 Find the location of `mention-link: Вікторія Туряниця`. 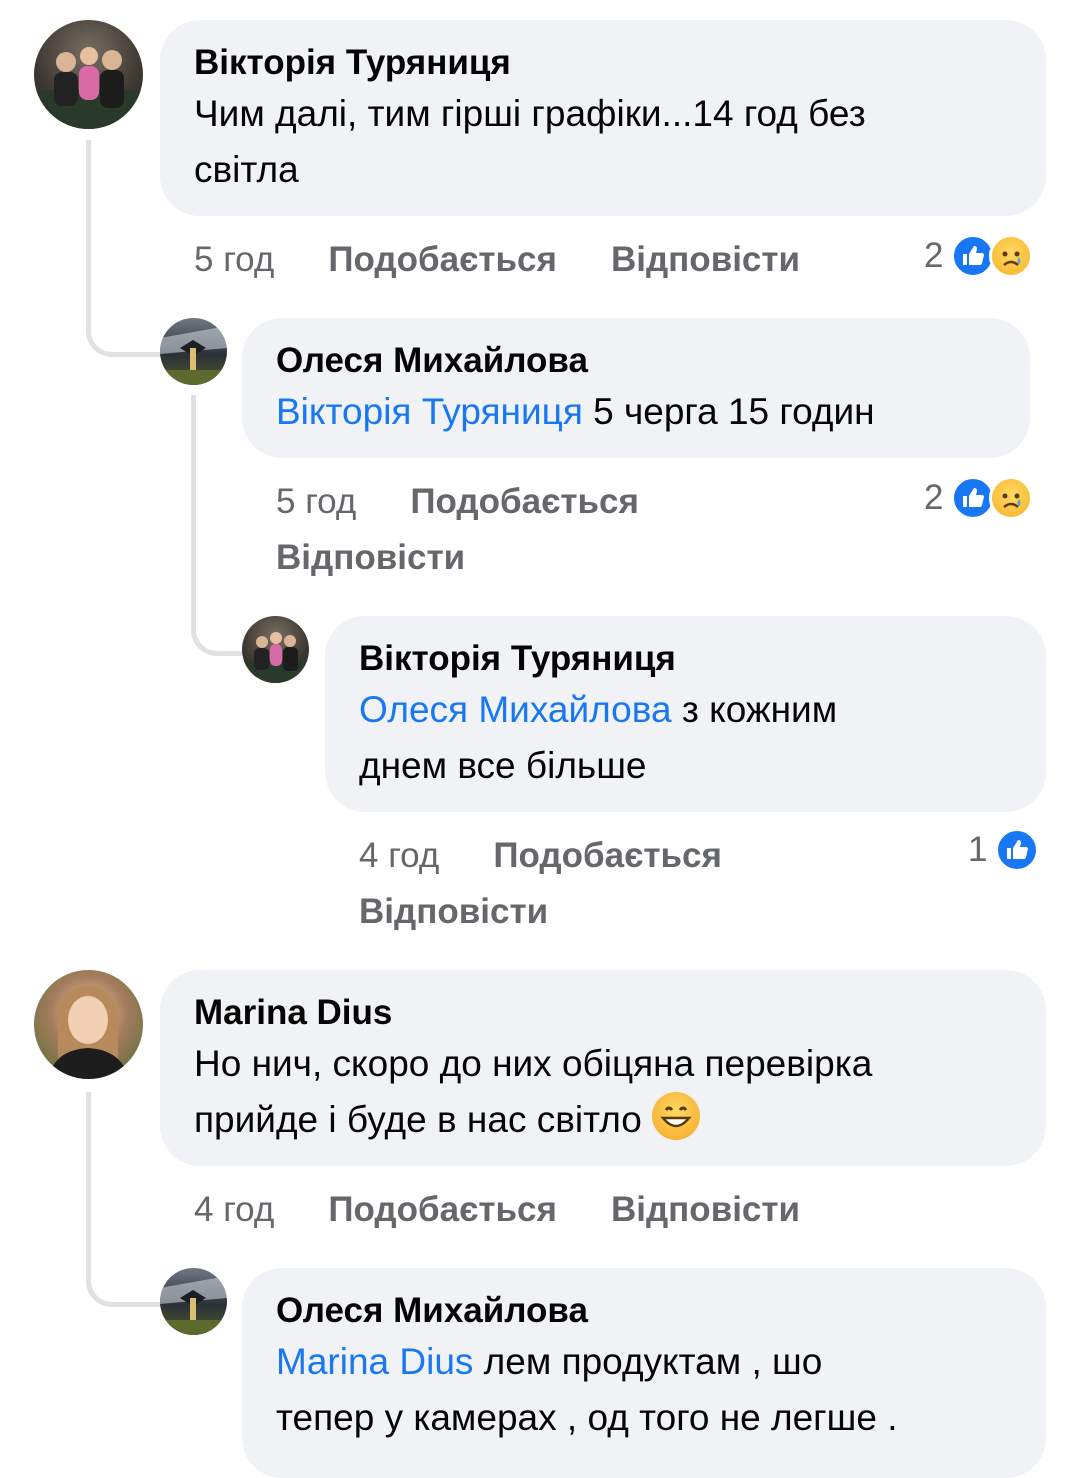

mention-link: Вікторія Туряниця is located at coordinates (429, 411).